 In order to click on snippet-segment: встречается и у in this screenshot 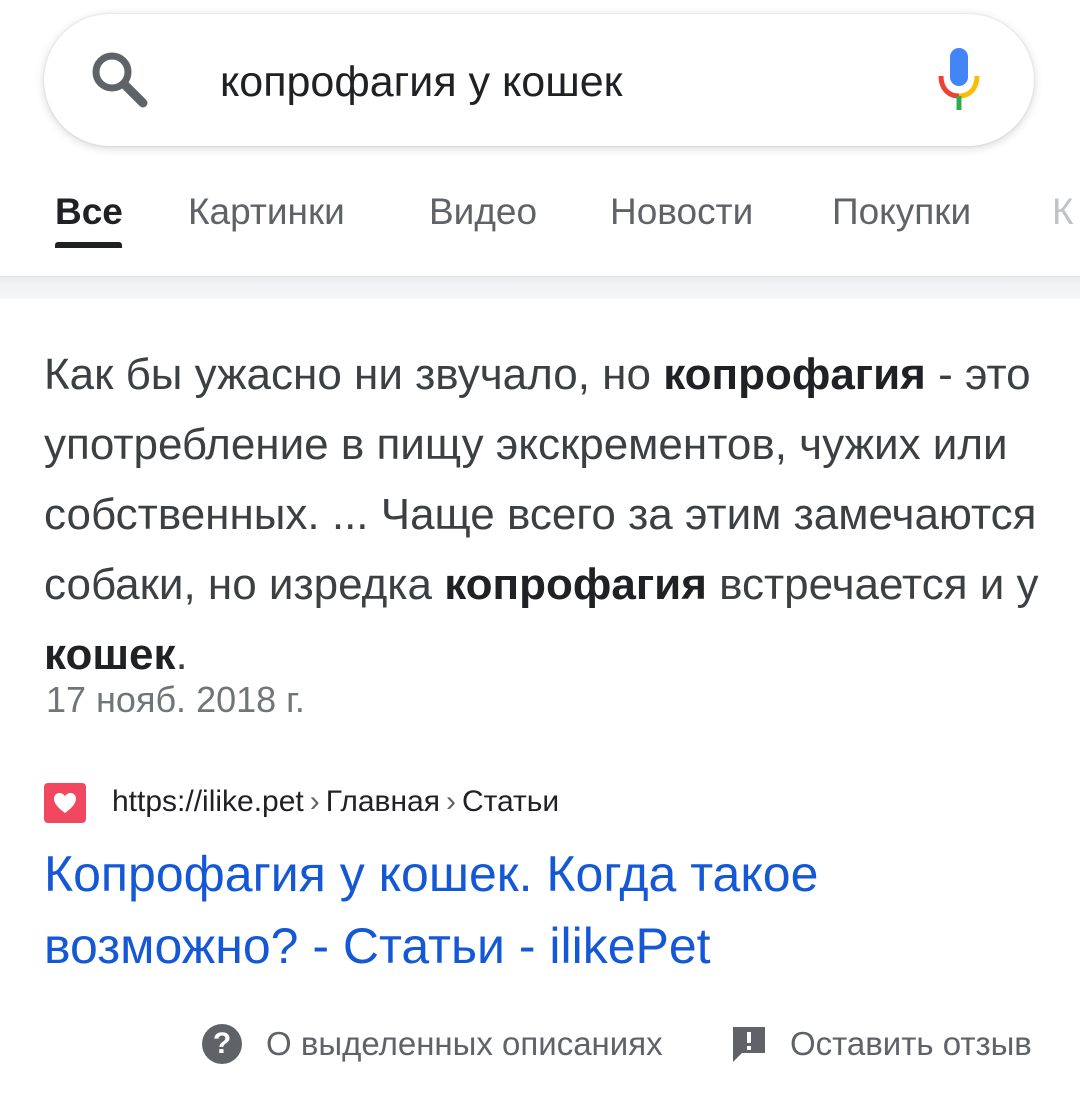, I will do `click(872, 584)`.